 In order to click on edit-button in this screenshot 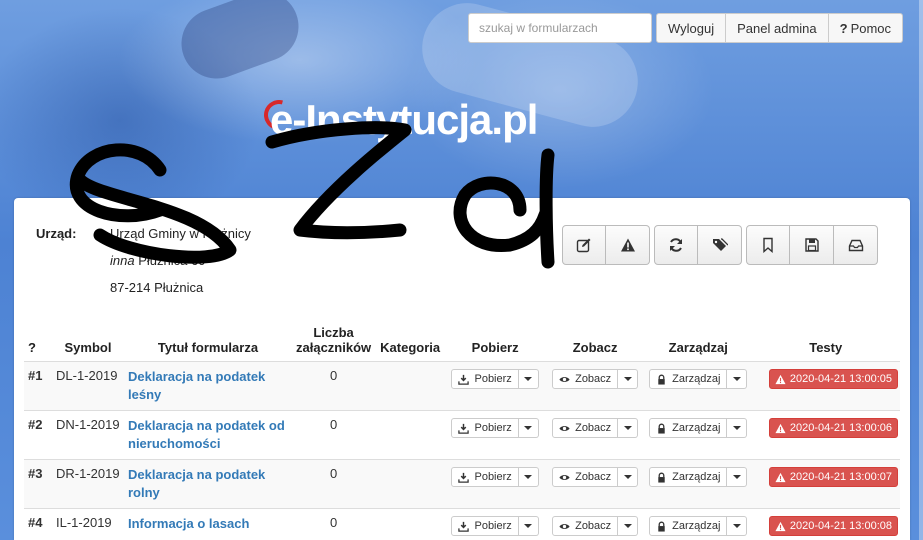, I will do `click(584, 245)`.